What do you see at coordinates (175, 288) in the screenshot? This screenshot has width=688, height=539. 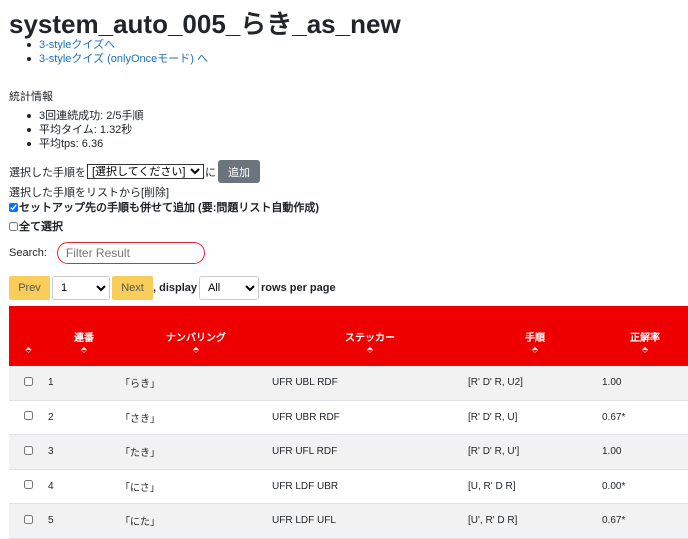 I see `display-label: , display` at bounding box center [175, 288].